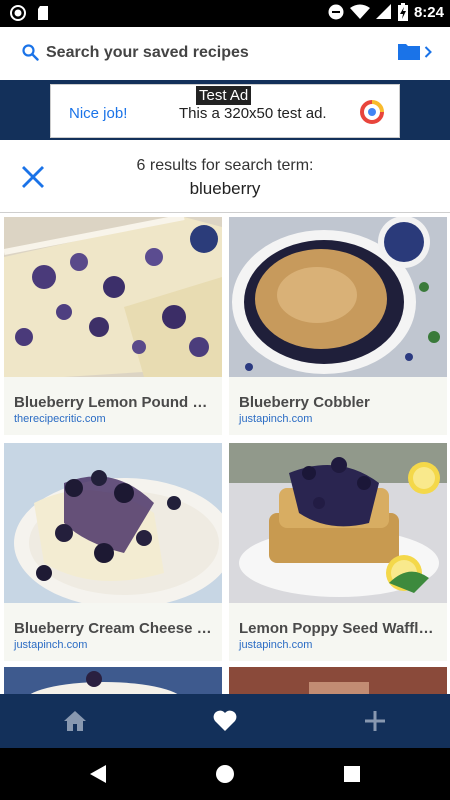 The height and width of the screenshot is (800, 450). I want to click on battery-charging-icon, so click(402, 12).